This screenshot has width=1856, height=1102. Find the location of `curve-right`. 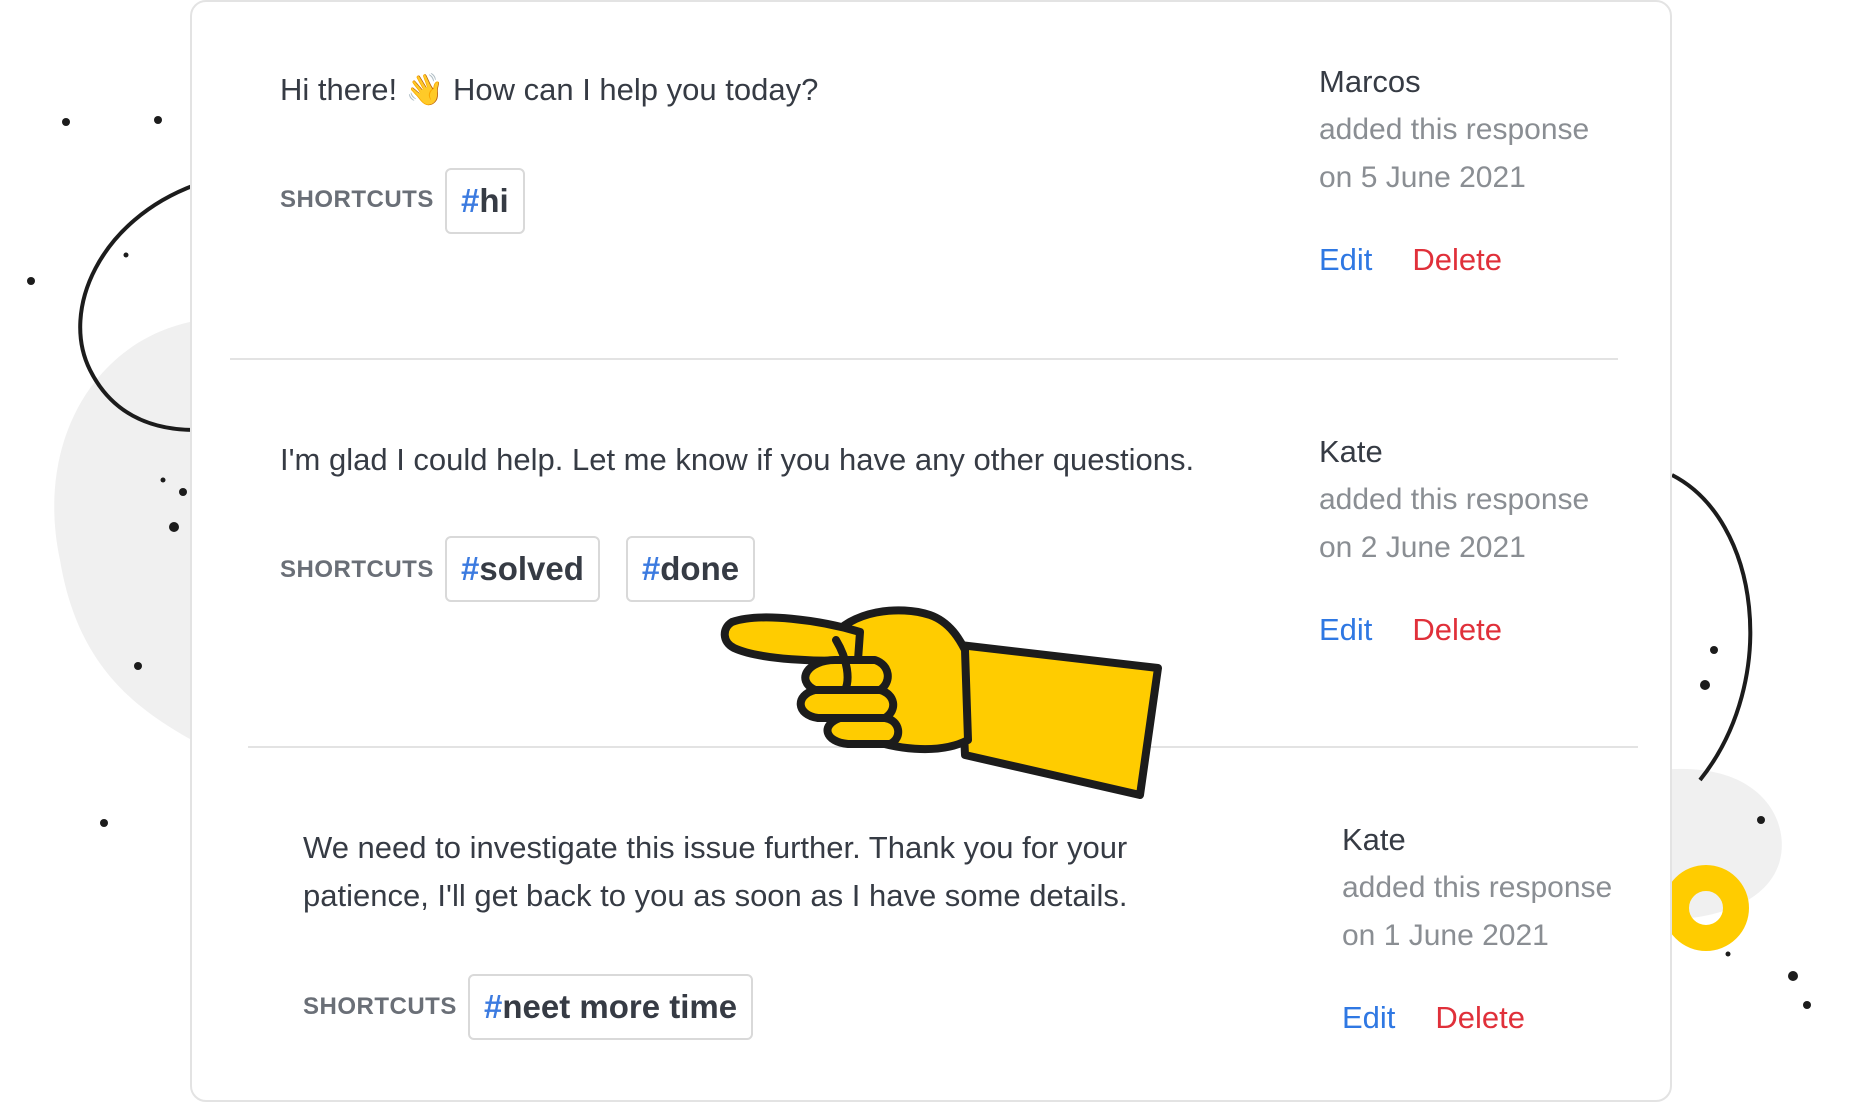

curve-right is located at coordinates (1712, 627).